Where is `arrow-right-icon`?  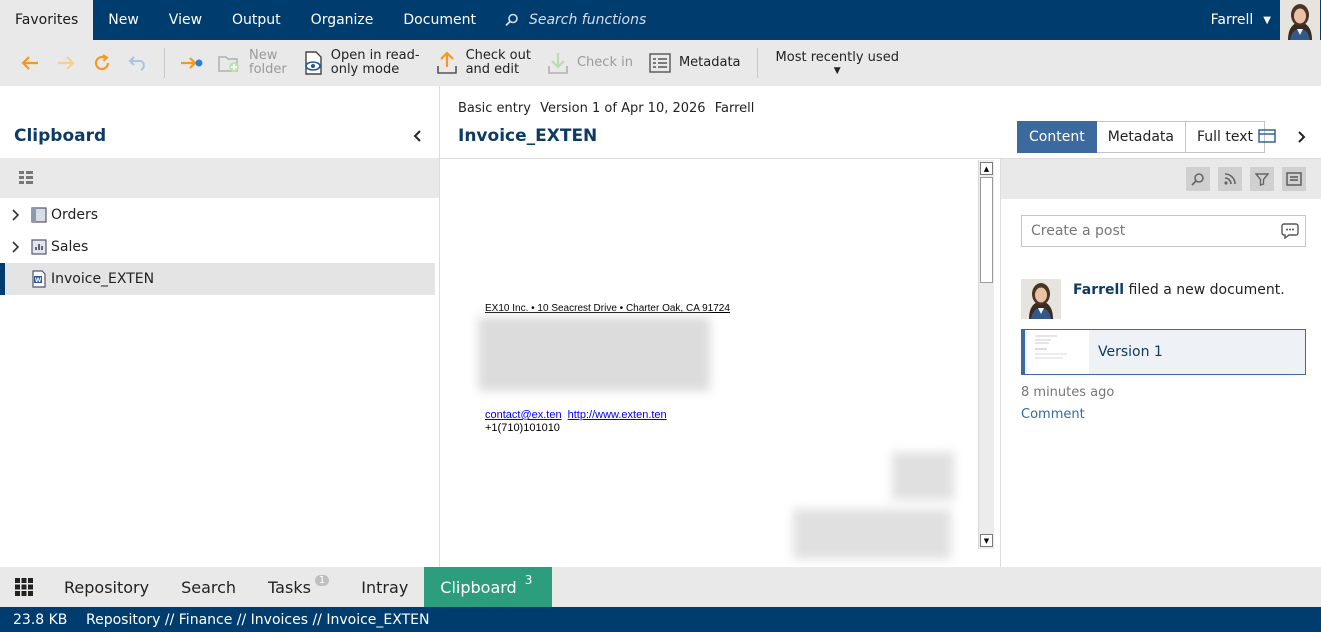 arrow-right-icon is located at coordinates (66, 63).